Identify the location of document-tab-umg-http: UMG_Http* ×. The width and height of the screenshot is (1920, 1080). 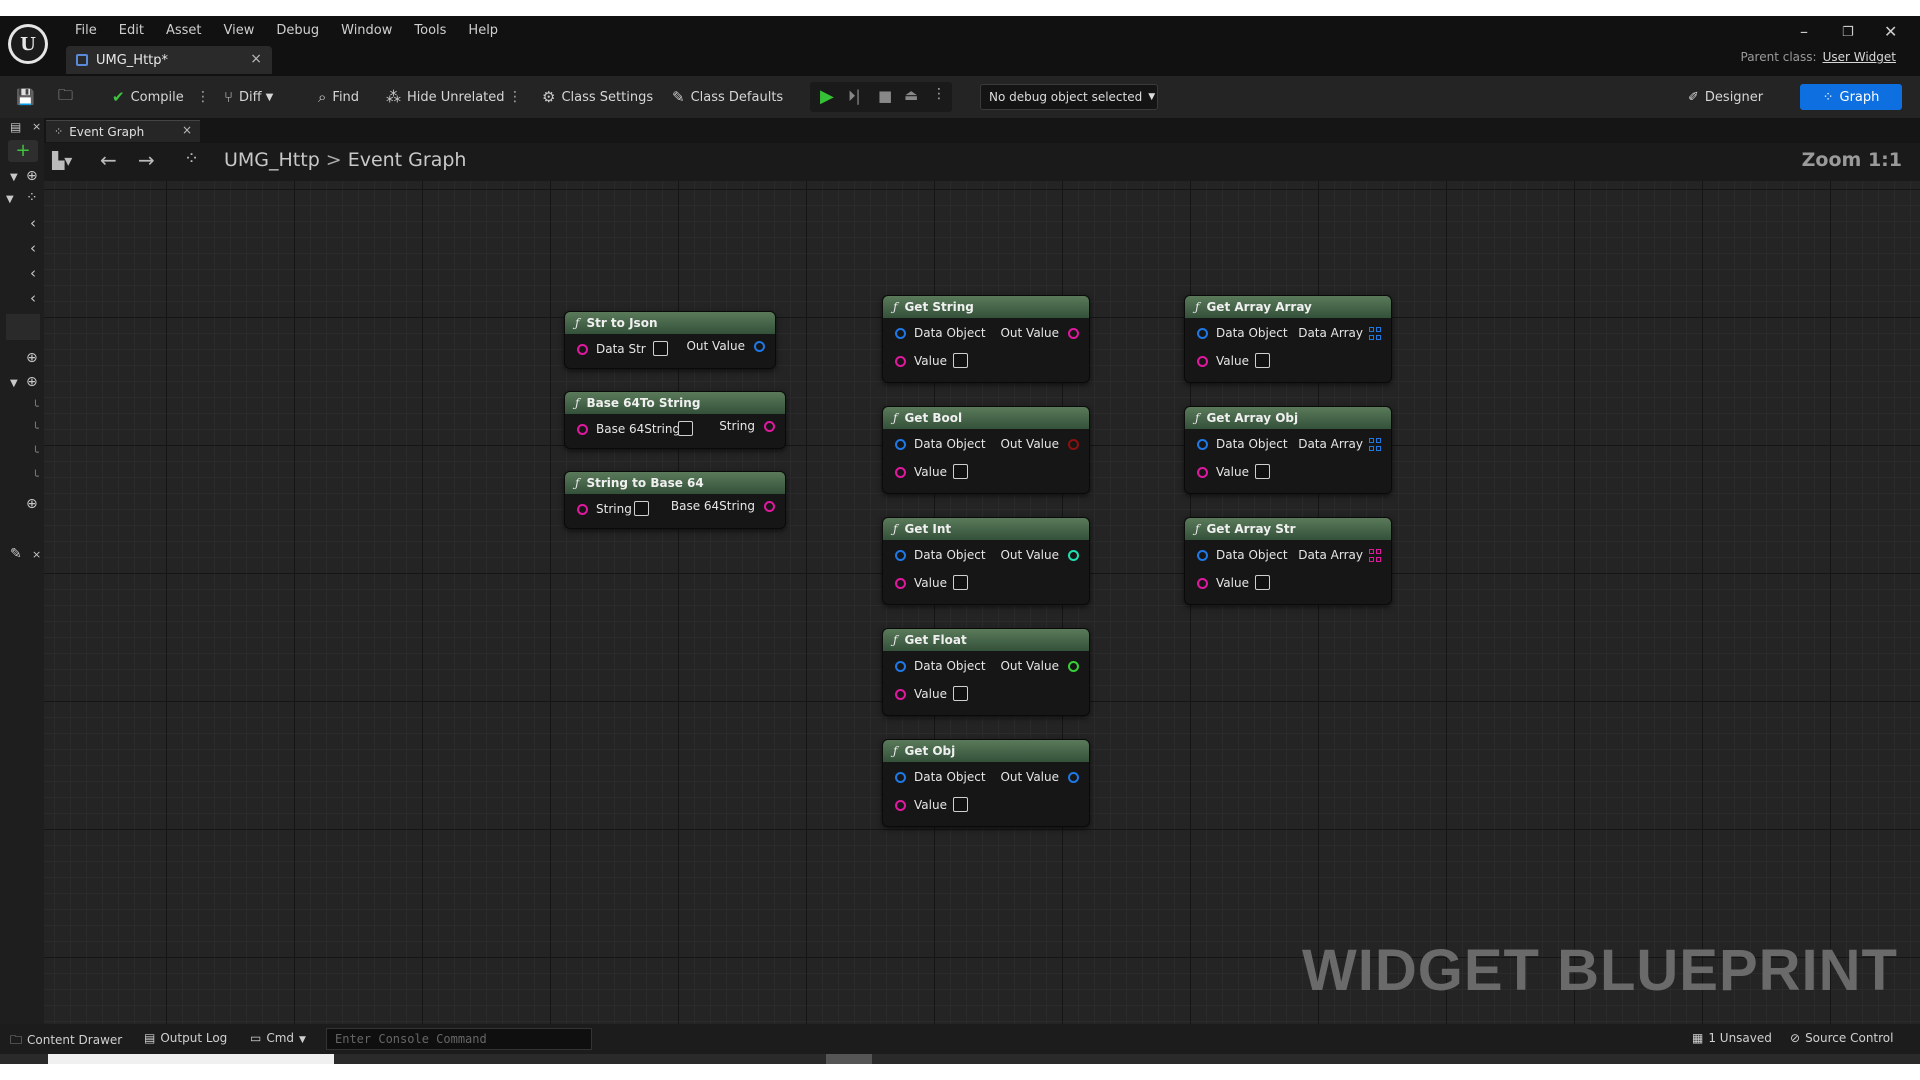
(169, 60).